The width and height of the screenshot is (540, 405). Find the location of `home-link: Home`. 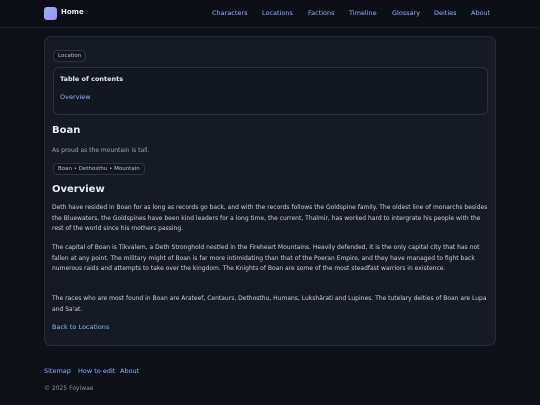

home-link: Home is located at coordinates (72, 12).